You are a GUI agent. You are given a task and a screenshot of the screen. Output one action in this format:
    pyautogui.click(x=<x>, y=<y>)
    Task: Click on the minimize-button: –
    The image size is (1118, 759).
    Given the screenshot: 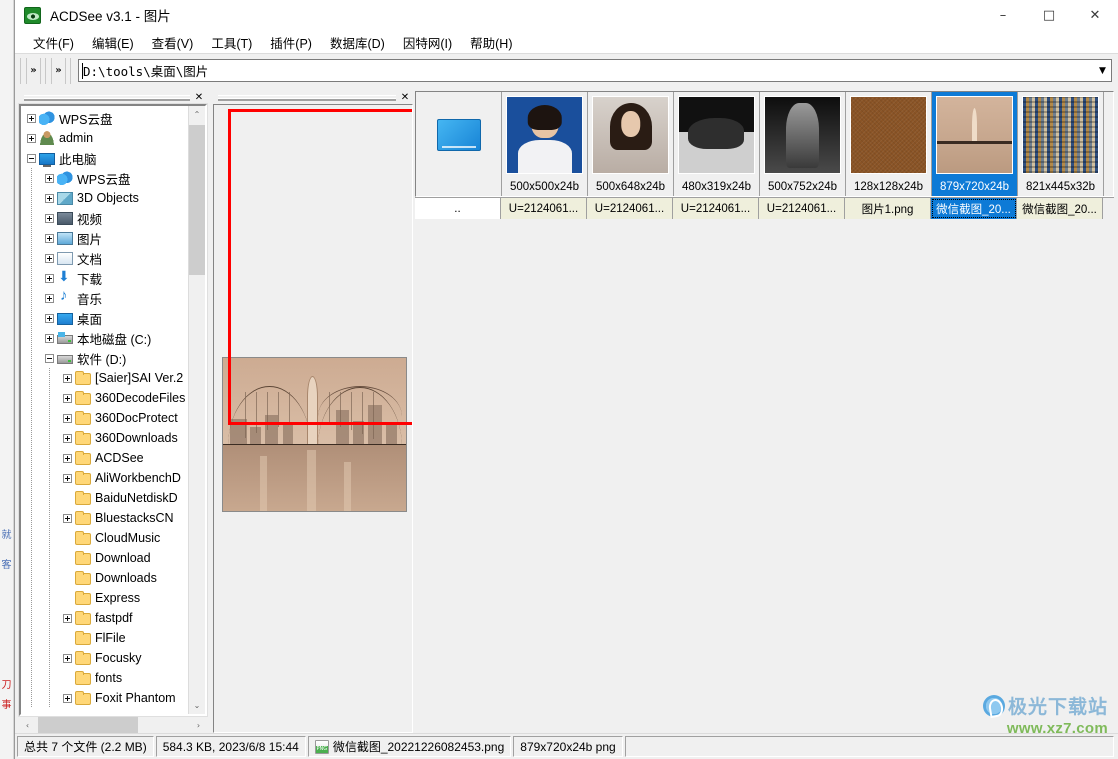 What is the action you would take?
    pyautogui.click(x=1003, y=15)
    